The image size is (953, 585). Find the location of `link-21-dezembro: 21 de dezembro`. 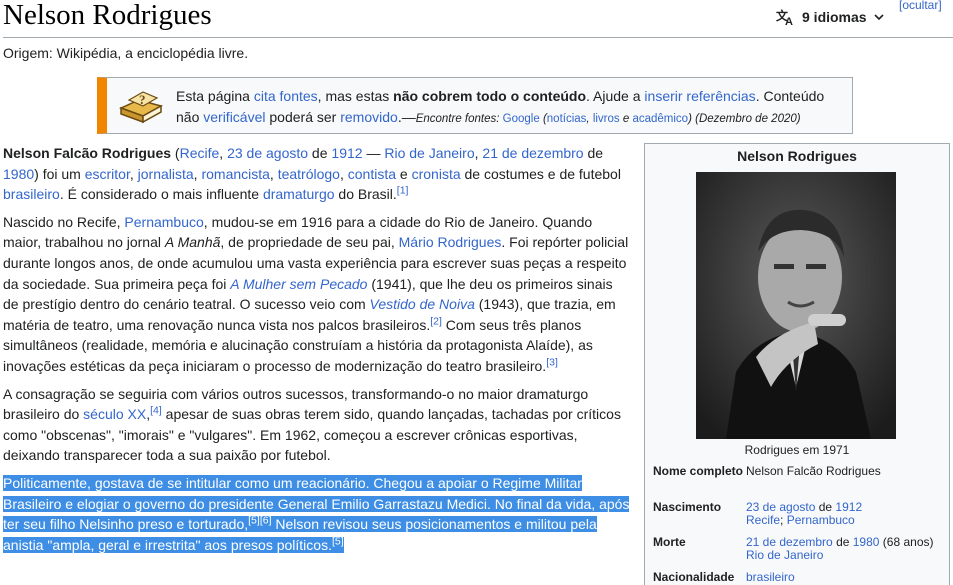

link-21-dezembro: 21 de dezembro is located at coordinates (532, 153).